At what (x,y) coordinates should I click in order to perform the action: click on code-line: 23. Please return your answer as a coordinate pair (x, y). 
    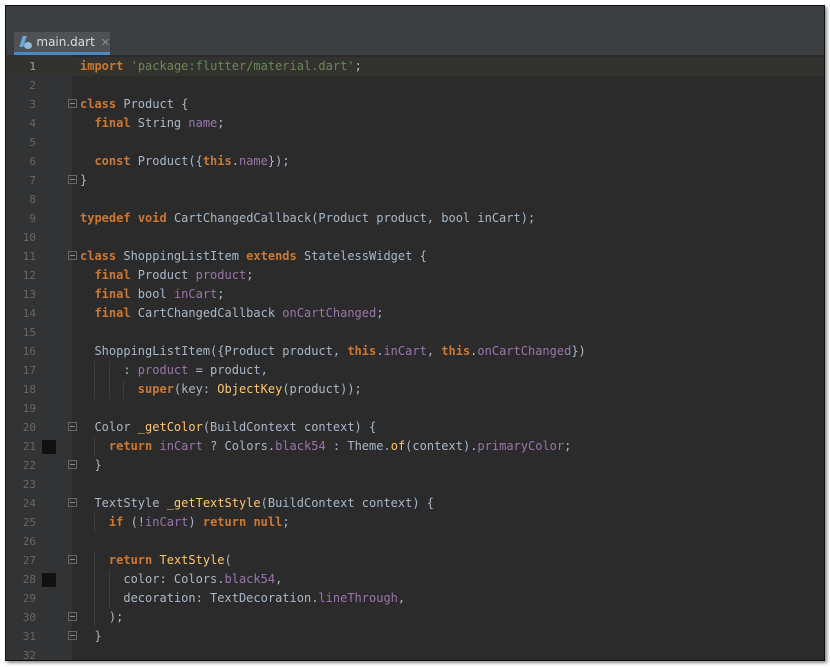
    Looking at the image, I should click on (415, 484).